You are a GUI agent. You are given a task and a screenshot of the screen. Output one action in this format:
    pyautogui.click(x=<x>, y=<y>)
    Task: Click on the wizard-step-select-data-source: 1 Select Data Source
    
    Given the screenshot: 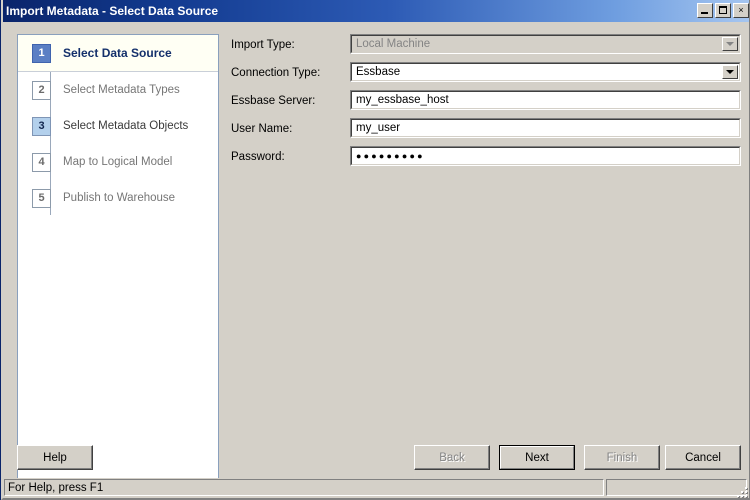 What is the action you would take?
    pyautogui.click(x=118, y=53)
    